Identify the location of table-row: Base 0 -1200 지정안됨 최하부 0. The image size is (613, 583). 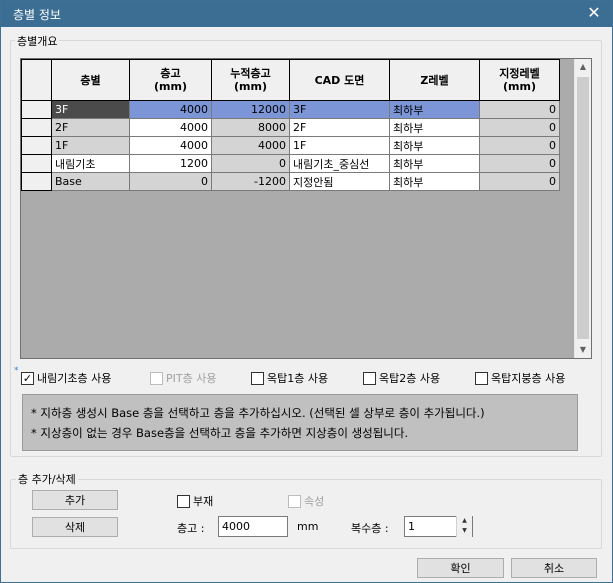
(290, 181).